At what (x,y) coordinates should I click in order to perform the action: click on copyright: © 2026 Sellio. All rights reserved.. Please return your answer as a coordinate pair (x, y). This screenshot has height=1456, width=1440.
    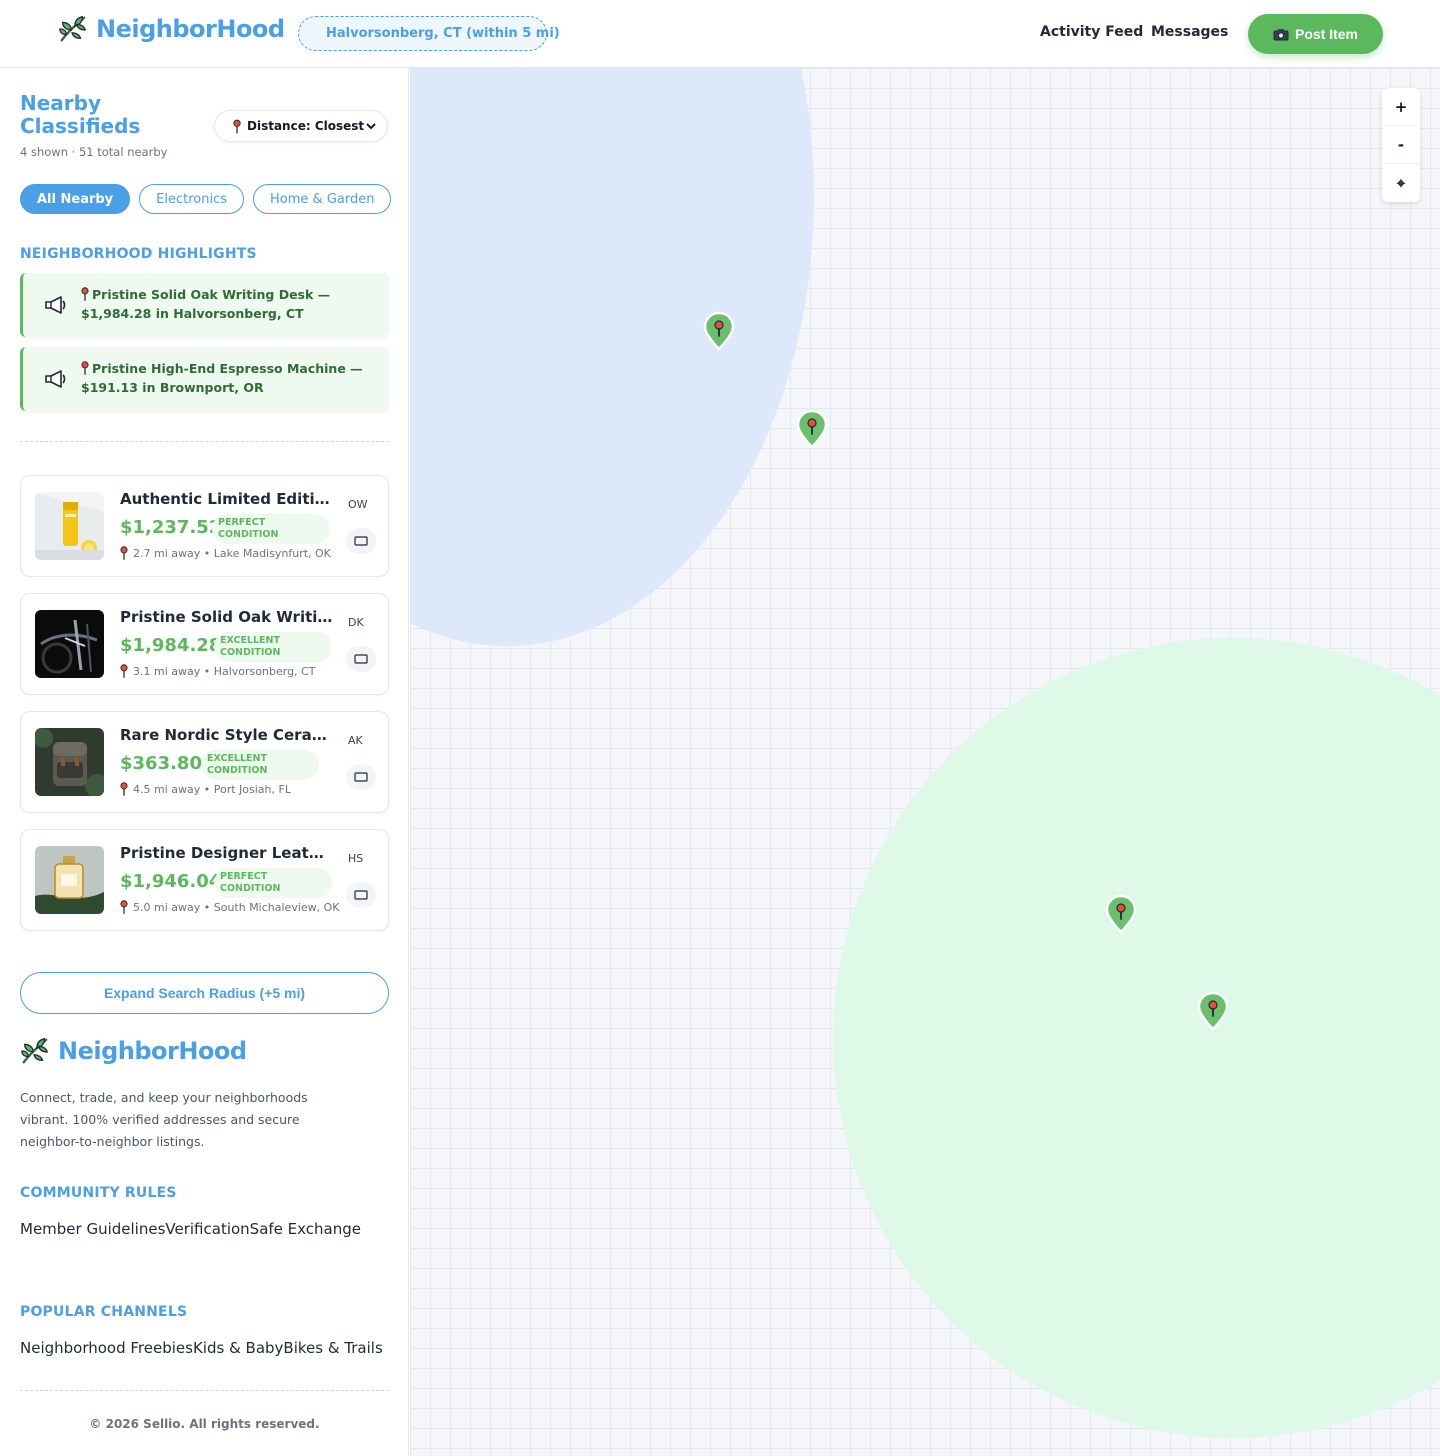
    Looking at the image, I should click on (204, 1424).